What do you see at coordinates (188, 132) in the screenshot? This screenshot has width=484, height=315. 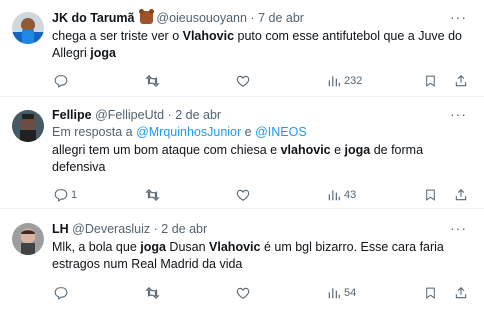 I see `mention-link: @MrquinhosJunior` at bounding box center [188, 132].